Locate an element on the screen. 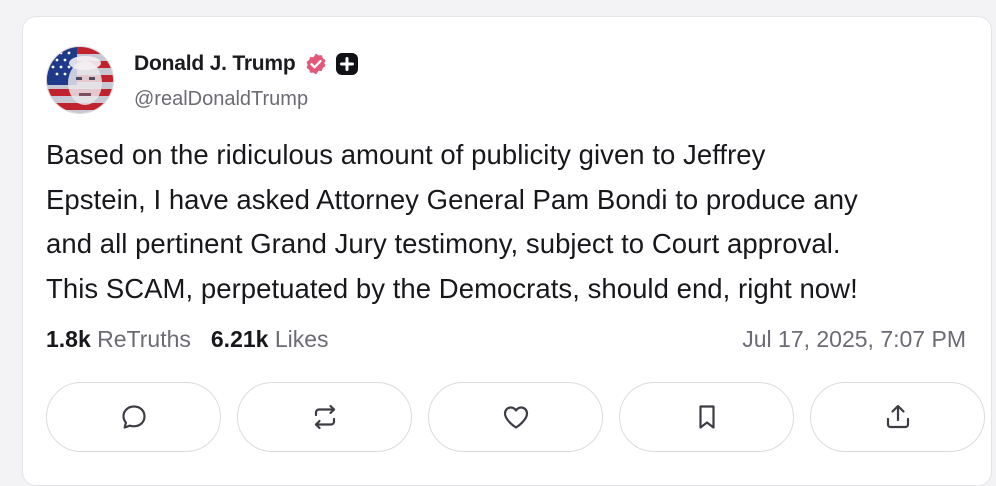 The height and width of the screenshot is (486, 996). like-button is located at coordinates (515, 417).